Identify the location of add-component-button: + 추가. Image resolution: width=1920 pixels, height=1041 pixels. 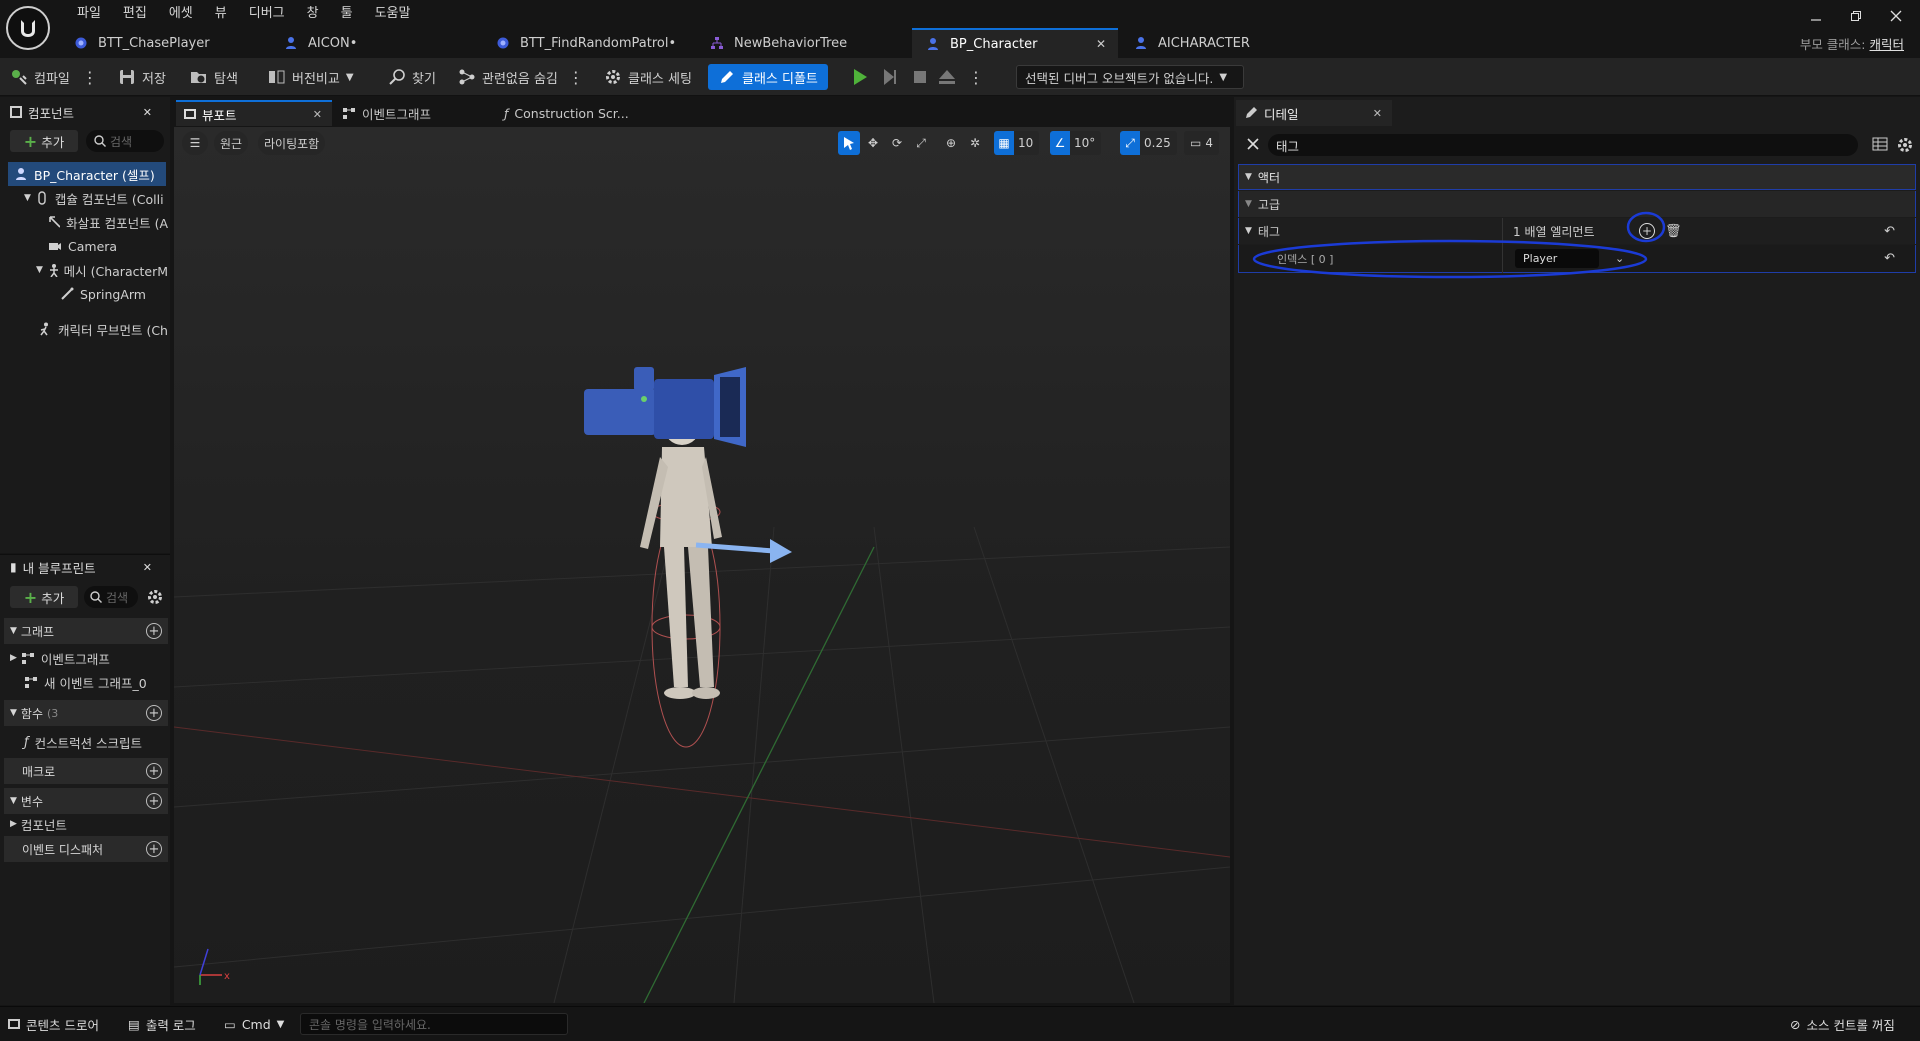
(44, 141).